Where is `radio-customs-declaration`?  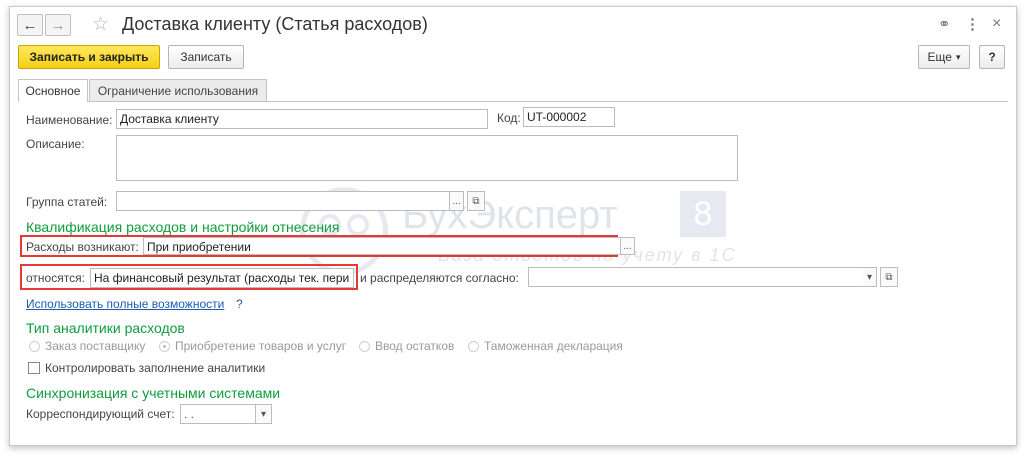 radio-customs-declaration is located at coordinates (473, 346).